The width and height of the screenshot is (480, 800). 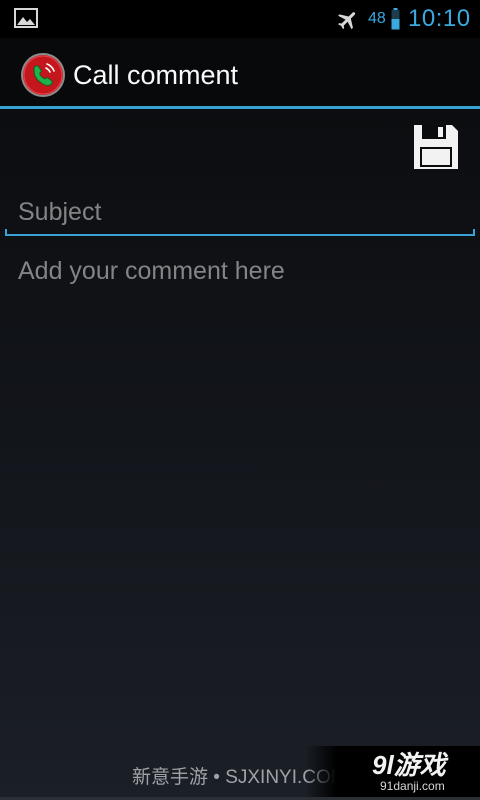 I want to click on action-bar-divider, so click(x=240, y=107).